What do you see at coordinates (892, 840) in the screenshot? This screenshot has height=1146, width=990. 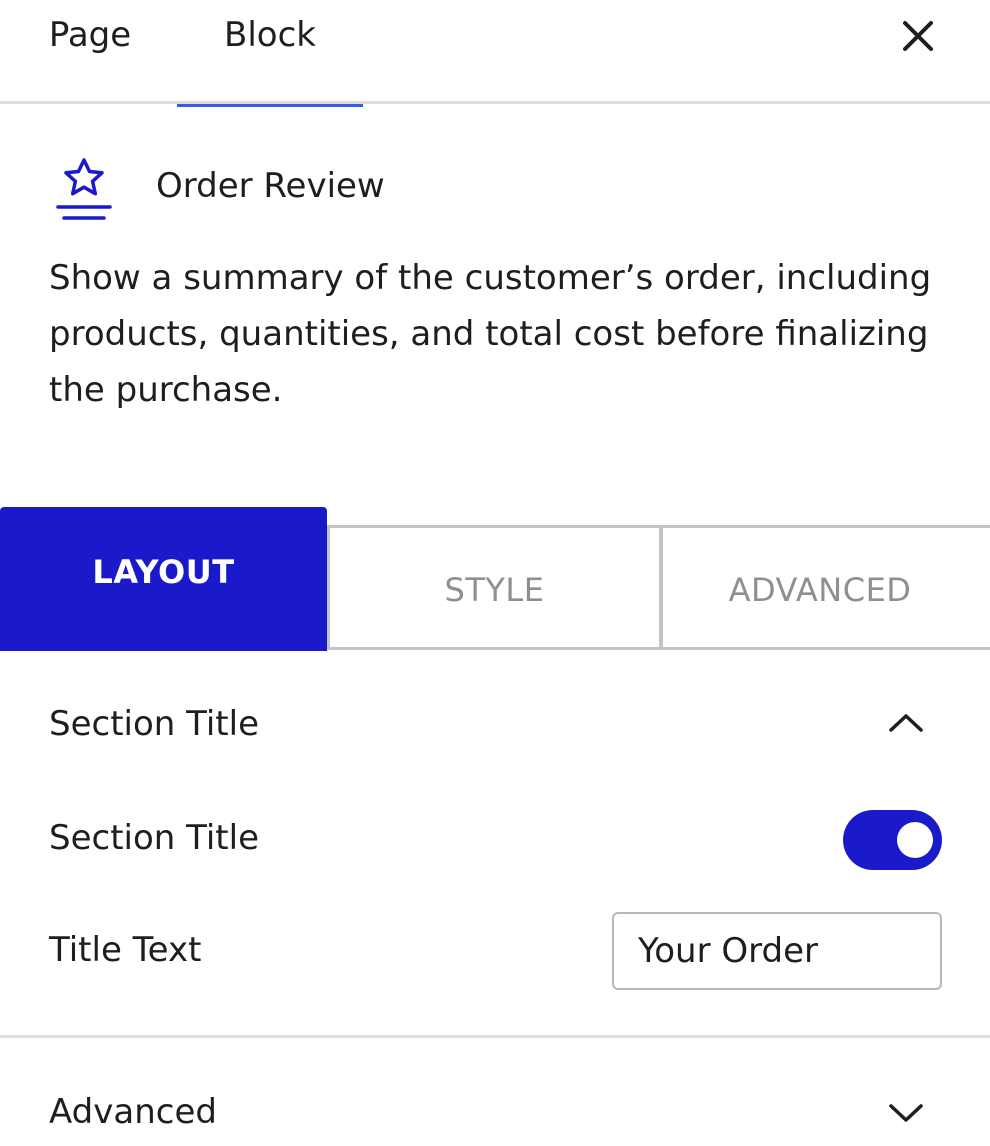 I see `section-title-toggle` at bounding box center [892, 840].